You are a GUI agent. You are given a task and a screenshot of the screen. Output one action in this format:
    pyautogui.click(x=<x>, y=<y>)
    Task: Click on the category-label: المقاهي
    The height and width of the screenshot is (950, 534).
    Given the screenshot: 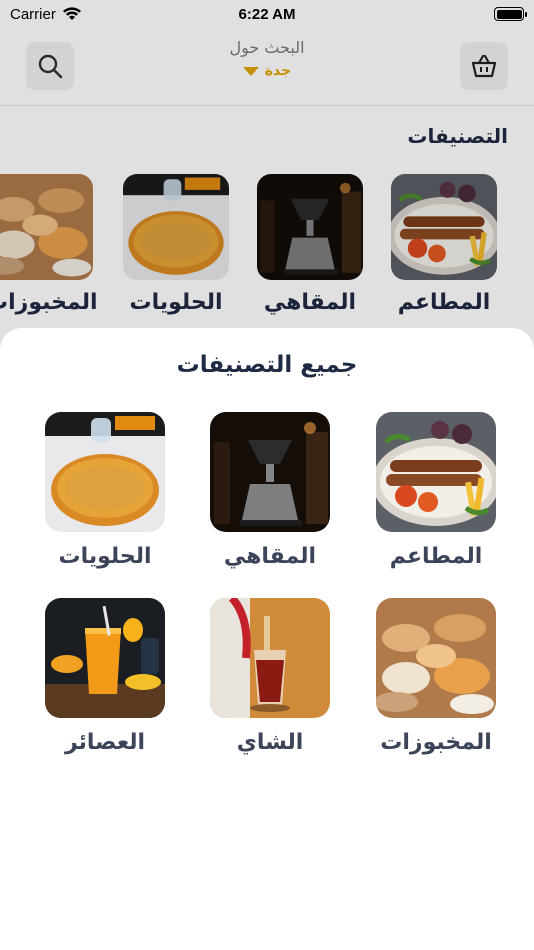 What is the action you would take?
    pyautogui.click(x=270, y=556)
    